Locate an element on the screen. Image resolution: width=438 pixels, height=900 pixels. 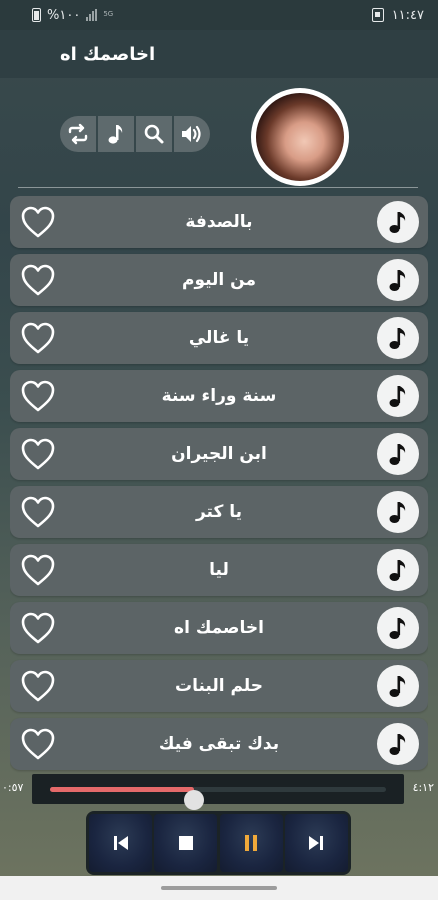
repeat-icon is located at coordinates (78, 134).